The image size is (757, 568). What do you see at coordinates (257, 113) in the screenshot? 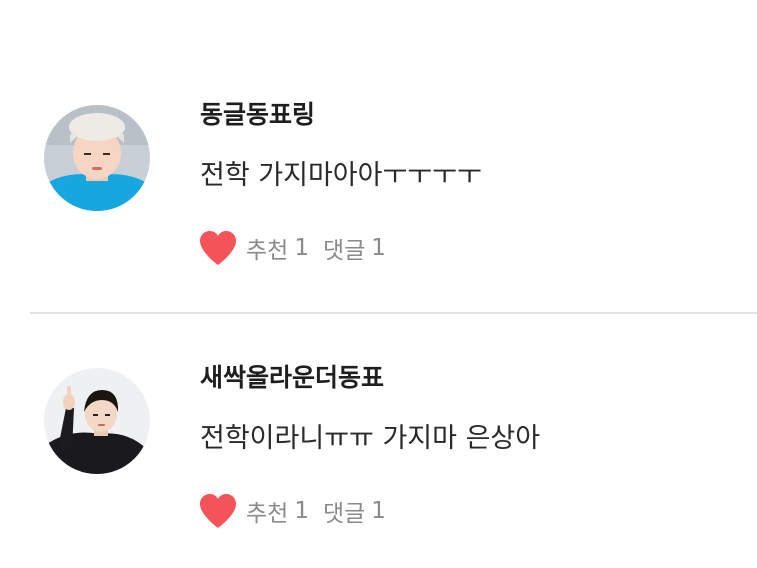
I see `comment-username: 동글동표링` at bounding box center [257, 113].